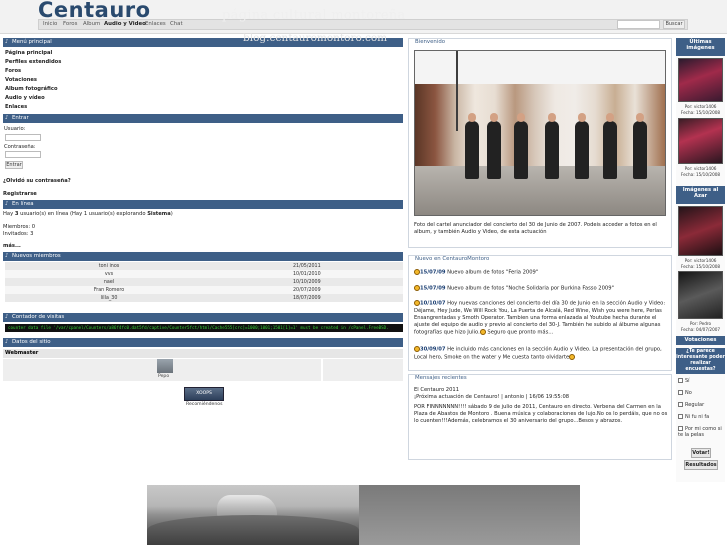 This screenshot has height=545, width=727. I want to click on nav-inicio: Inicio, so click(50, 24).